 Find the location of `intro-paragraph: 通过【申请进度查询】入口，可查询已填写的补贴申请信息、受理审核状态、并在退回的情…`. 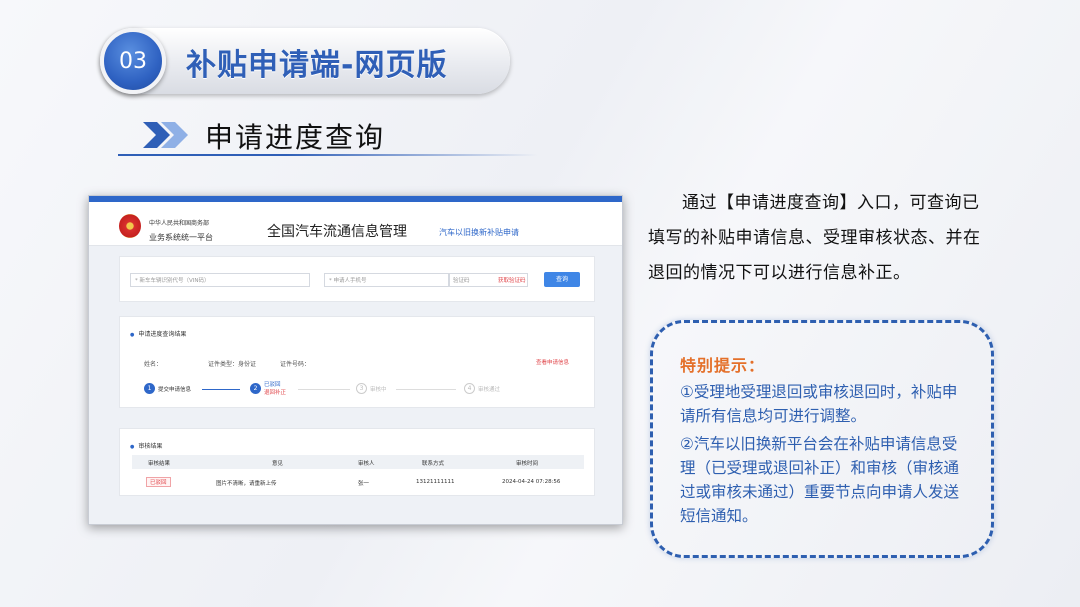

intro-paragraph: 通过【申请进度查询】入口，可查询已填写的补贴申请信息、受理审核状态、并在退回的情… is located at coordinates (814, 238).